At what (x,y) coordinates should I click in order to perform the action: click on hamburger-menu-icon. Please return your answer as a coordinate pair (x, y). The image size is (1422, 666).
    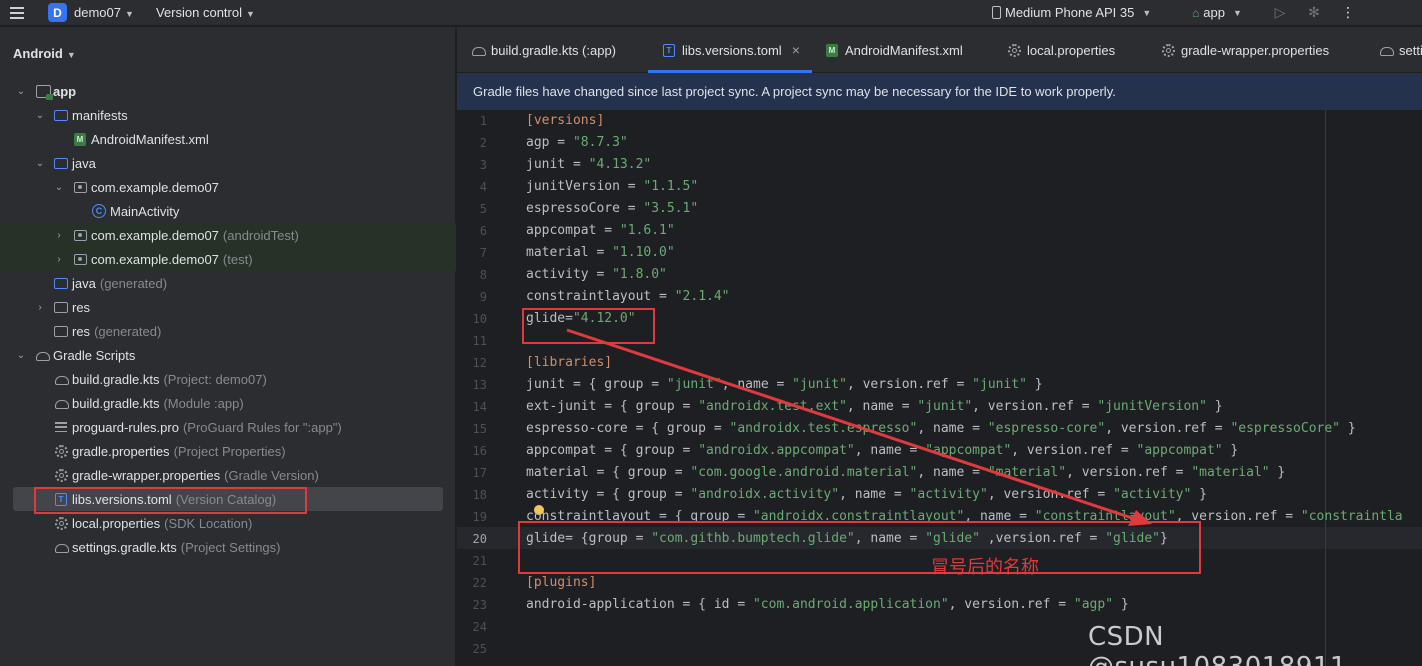
    Looking at the image, I should click on (19, 13).